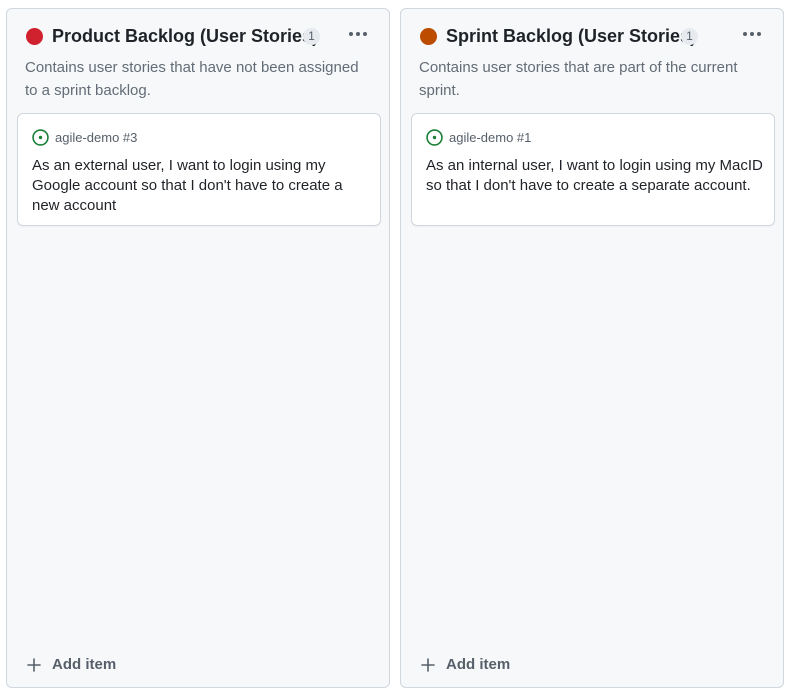 Image resolution: width=789 pixels, height=692 pixels. Describe the element at coordinates (185, 36) in the screenshot. I see `column-title: Product Backlog (User Stories)` at that location.